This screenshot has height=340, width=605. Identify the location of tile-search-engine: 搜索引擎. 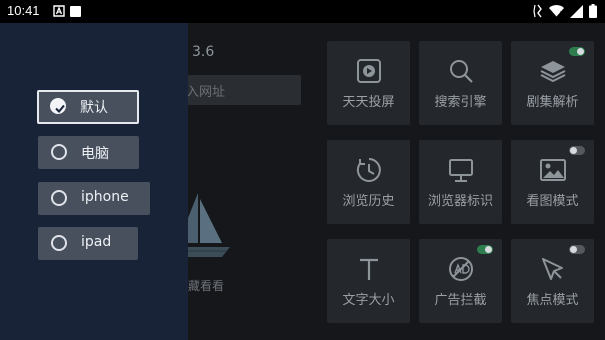
(460, 83).